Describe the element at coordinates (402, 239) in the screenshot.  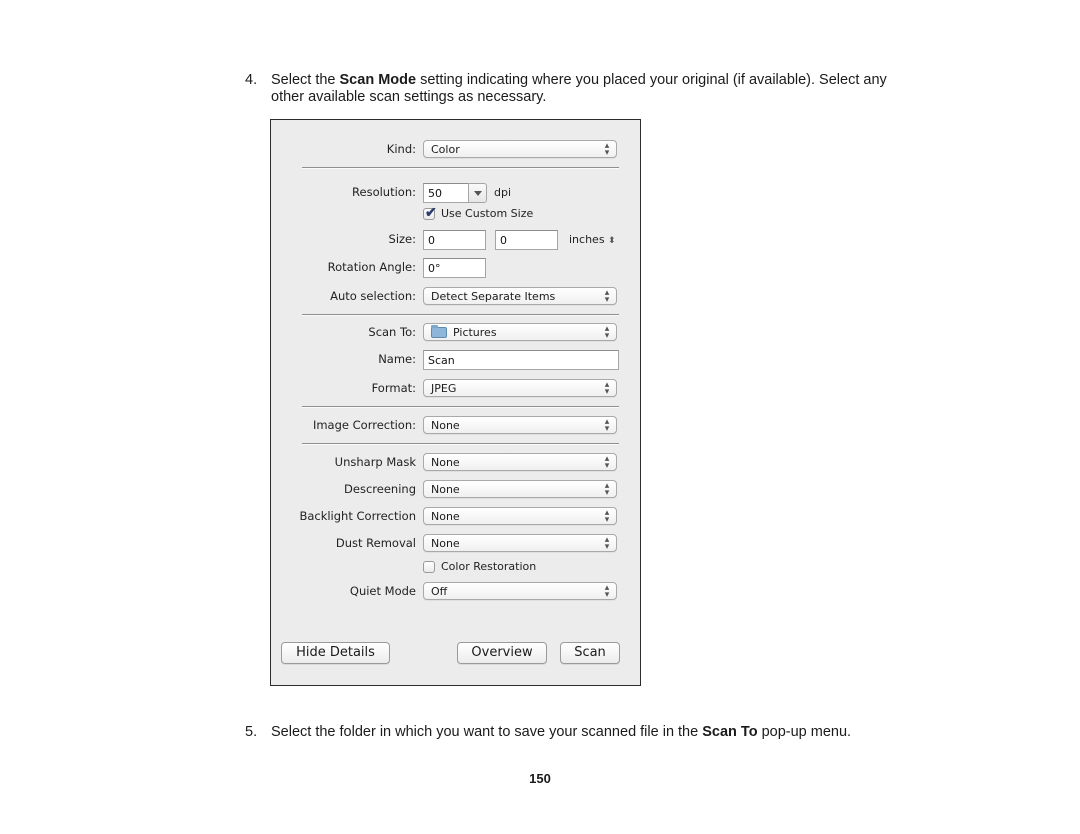
I see `size-label: Size:` at that location.